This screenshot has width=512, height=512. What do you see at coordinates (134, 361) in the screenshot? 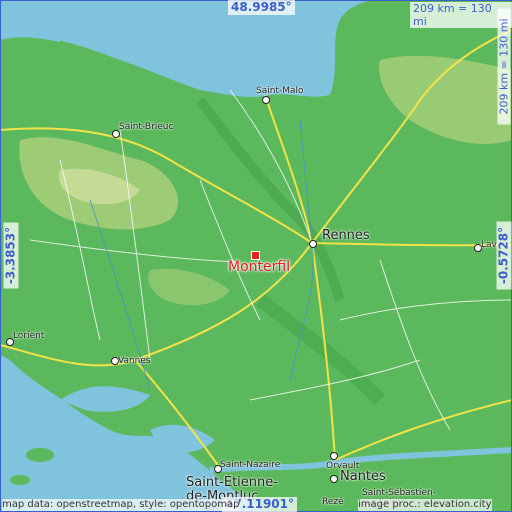
I see `city-label-vannes: Vannes` at bounding box center [134, 361].